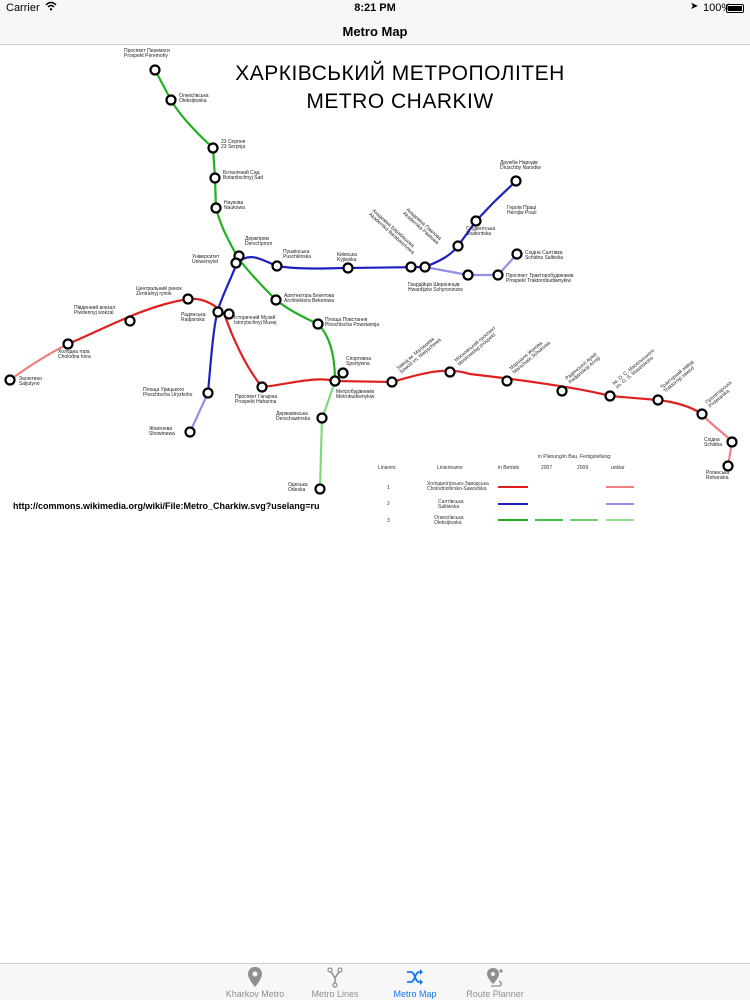 Image resolution: width=750 pixels, height=1001 pixels. Describe the element at coordinates (388, 488) in the screenshot. I see `legend-row1-nr: 1` at that location.